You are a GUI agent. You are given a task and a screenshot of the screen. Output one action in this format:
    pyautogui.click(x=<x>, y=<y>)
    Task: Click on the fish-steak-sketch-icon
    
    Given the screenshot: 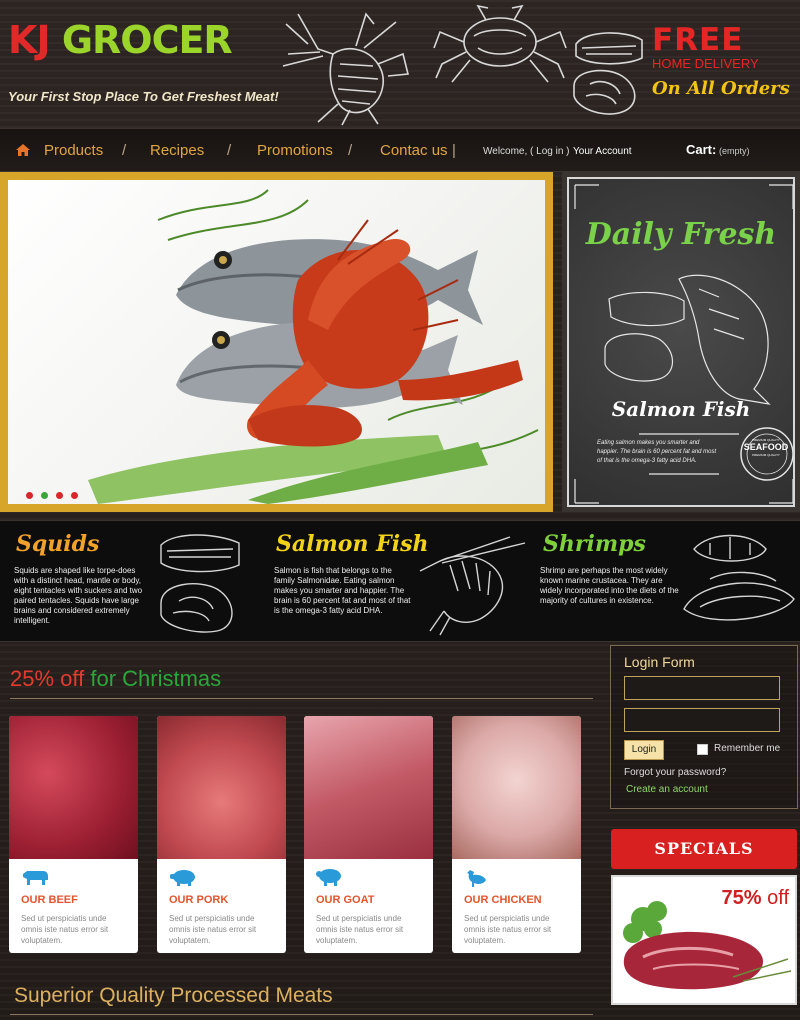 What is the action you would take?
    pyautogui.click(x=608, y=73)
    